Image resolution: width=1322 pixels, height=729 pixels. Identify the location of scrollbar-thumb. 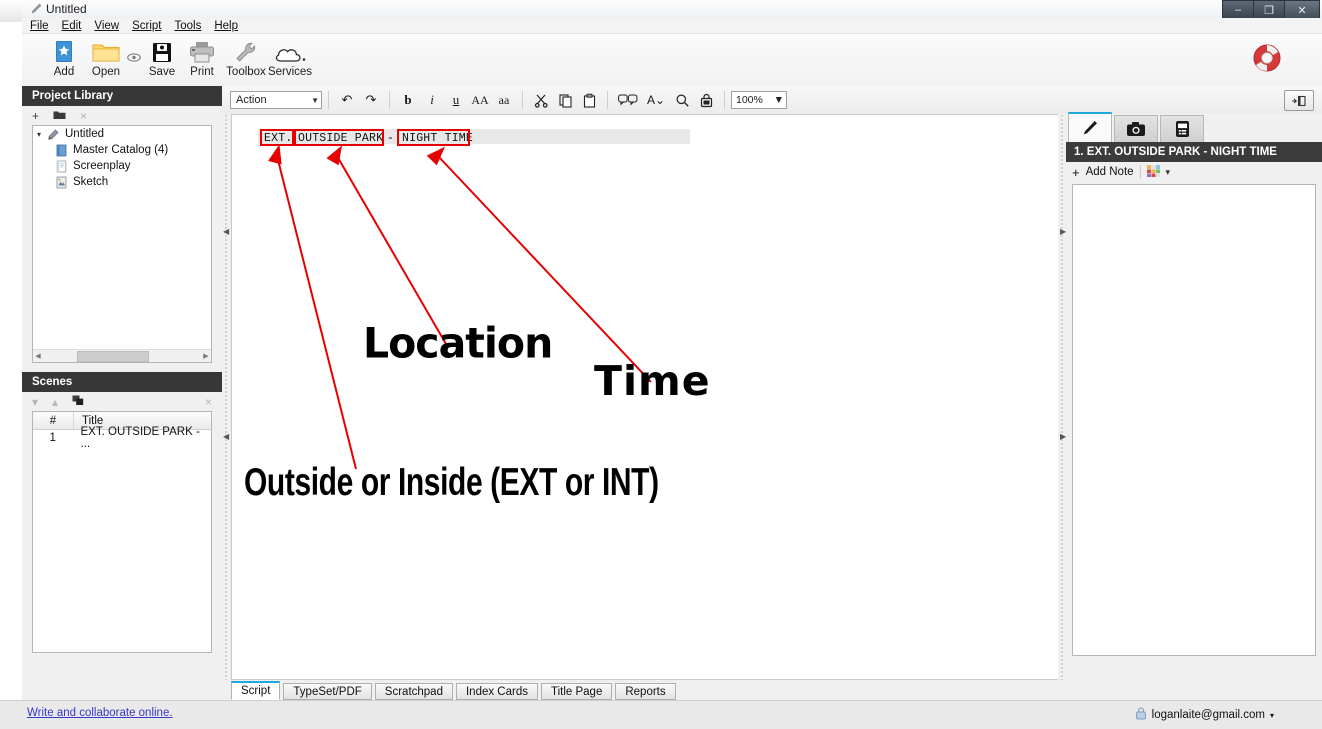
(113, 356).